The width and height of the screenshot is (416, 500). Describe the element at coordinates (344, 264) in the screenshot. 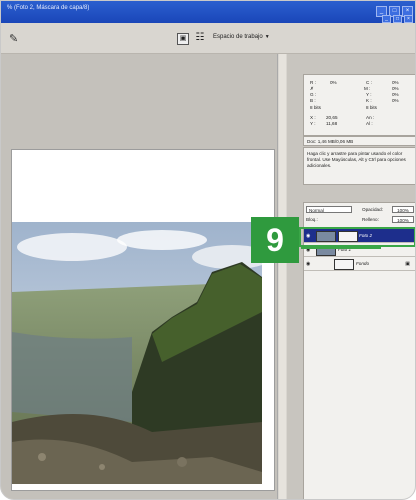

I see `layer-thumbnail` at that location.